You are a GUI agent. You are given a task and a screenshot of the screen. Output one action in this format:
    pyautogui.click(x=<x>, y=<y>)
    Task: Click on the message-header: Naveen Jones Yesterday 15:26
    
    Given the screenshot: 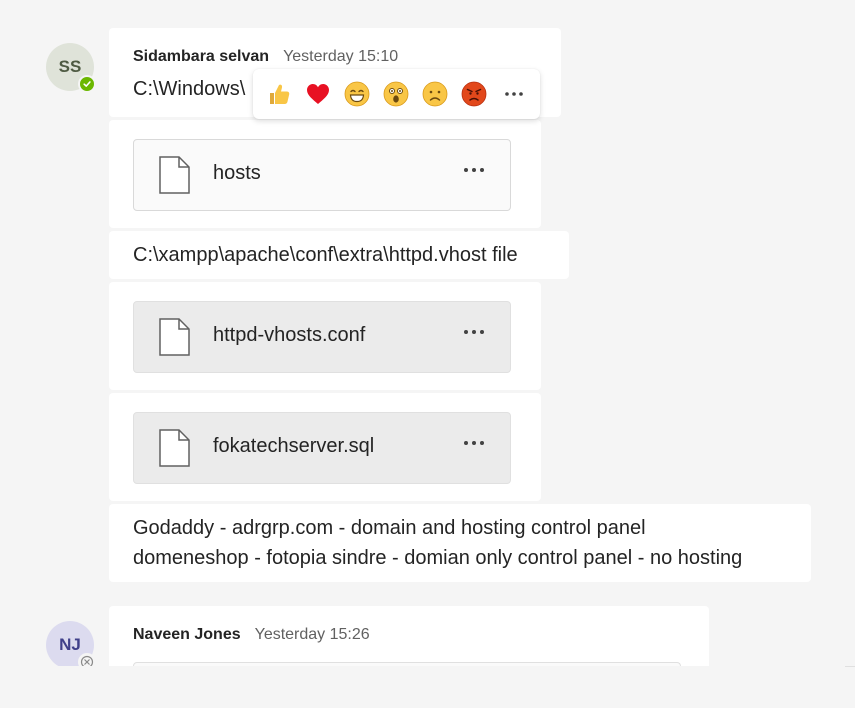 What is the action you would take?
    pyautogui.click(x=251, y=635)
    